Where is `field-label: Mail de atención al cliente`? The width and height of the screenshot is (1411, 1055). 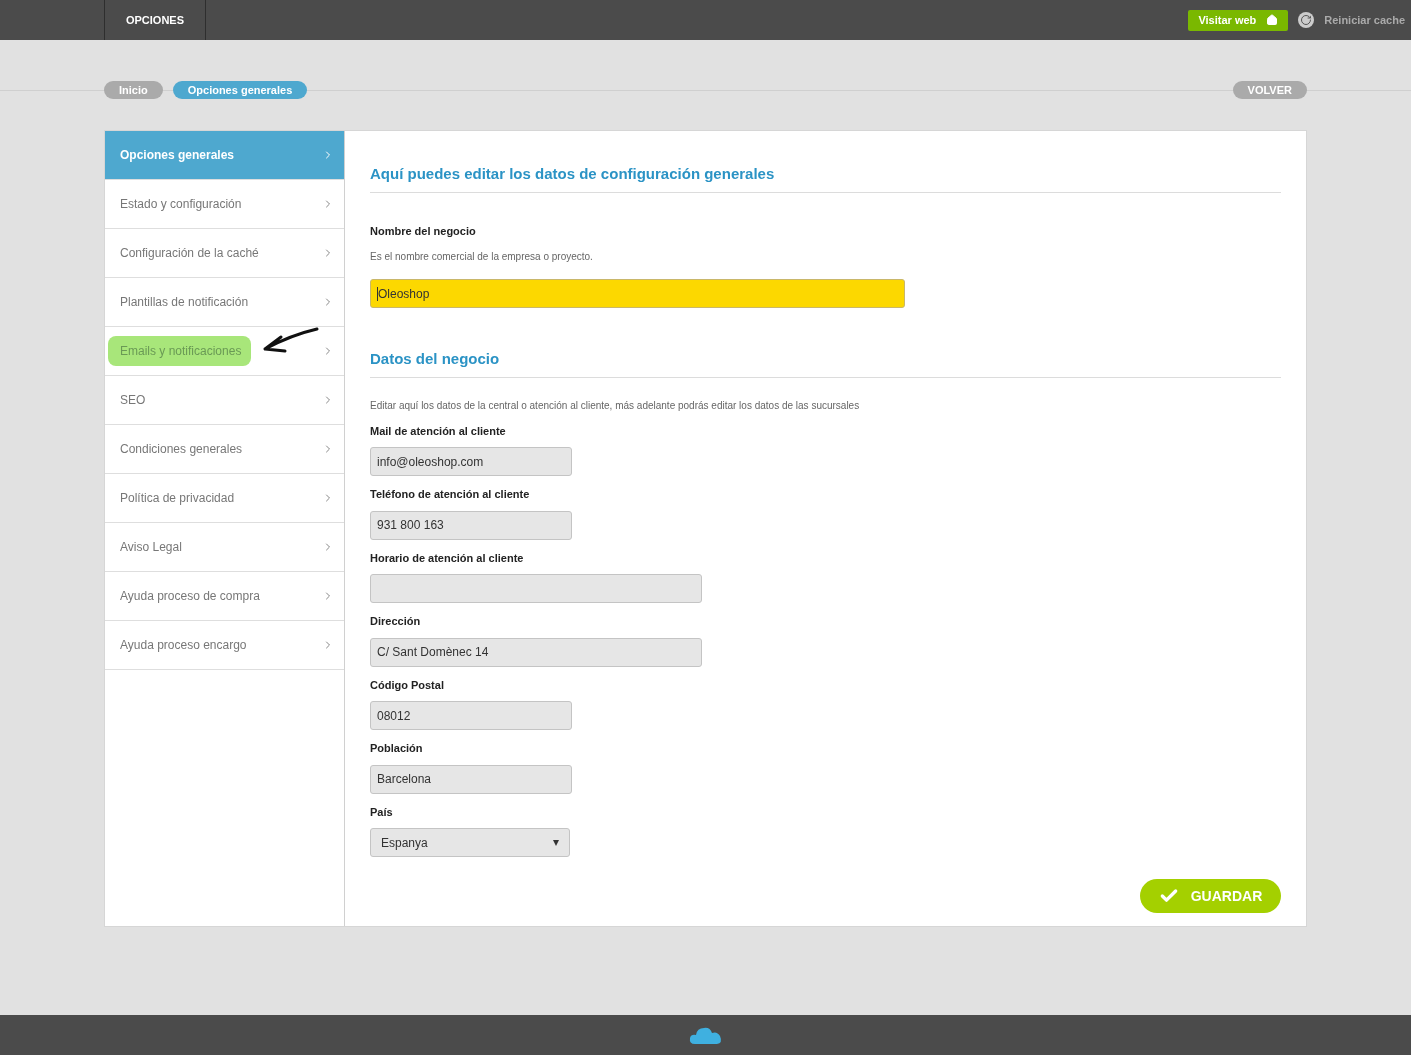
field-label: Mail de atención al cliente is located at coordinates (438, 431).